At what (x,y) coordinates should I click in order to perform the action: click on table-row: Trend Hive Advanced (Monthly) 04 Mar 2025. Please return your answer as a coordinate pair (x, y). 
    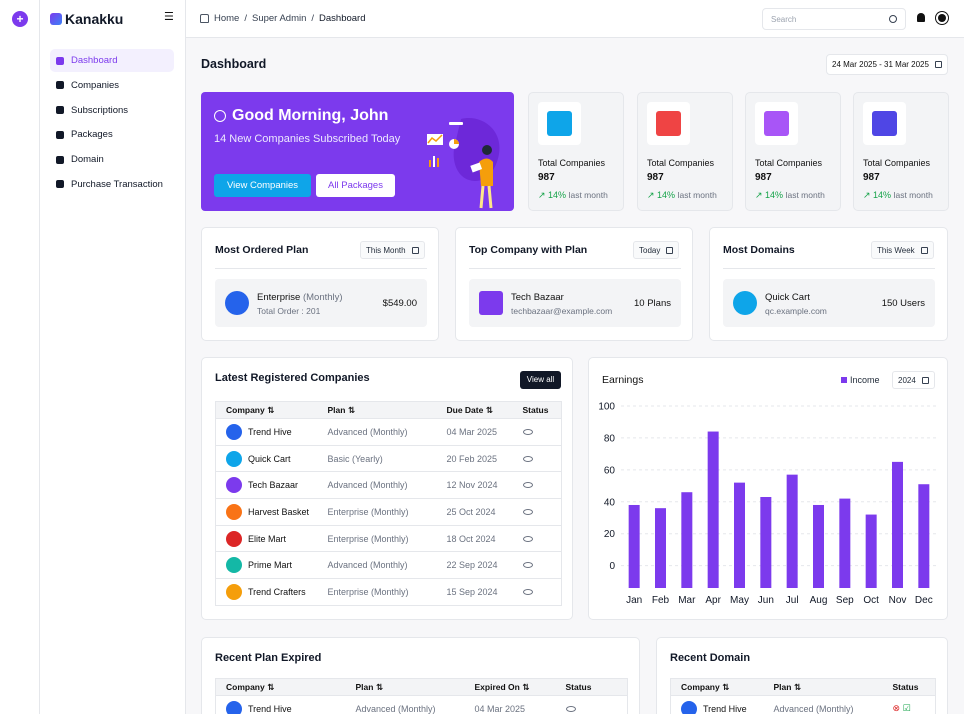
    Looking at the image, I should click on (388, 432).